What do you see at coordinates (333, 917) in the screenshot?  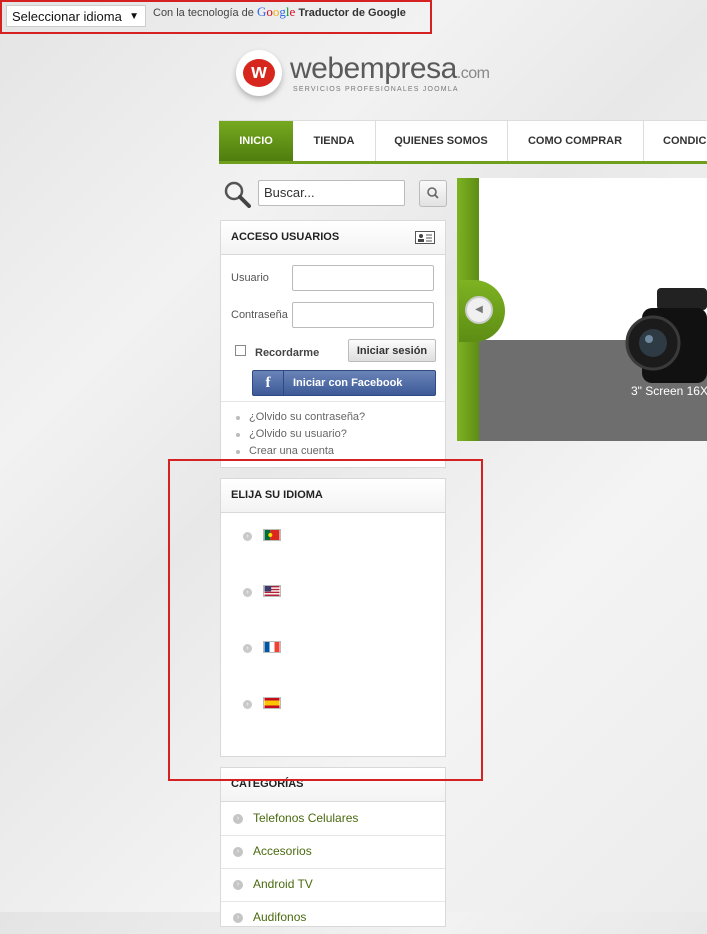 I see `category-item: › Audifonos` at bounding box center [333, 917].